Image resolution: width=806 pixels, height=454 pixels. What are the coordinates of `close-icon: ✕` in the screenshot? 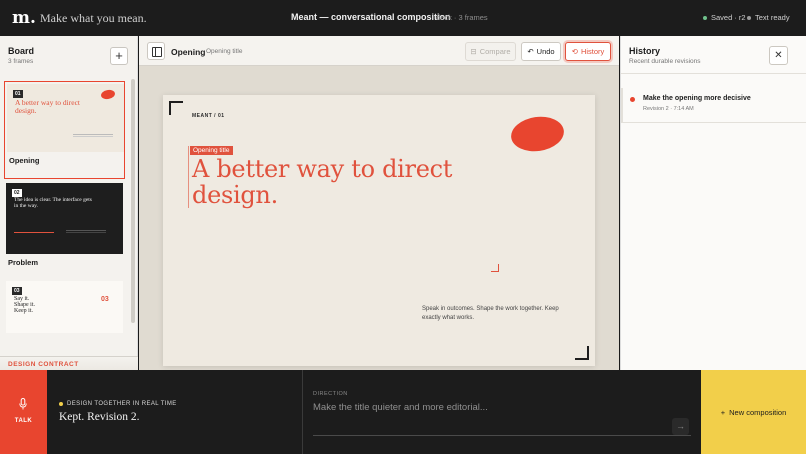 It's located at (778, 55).